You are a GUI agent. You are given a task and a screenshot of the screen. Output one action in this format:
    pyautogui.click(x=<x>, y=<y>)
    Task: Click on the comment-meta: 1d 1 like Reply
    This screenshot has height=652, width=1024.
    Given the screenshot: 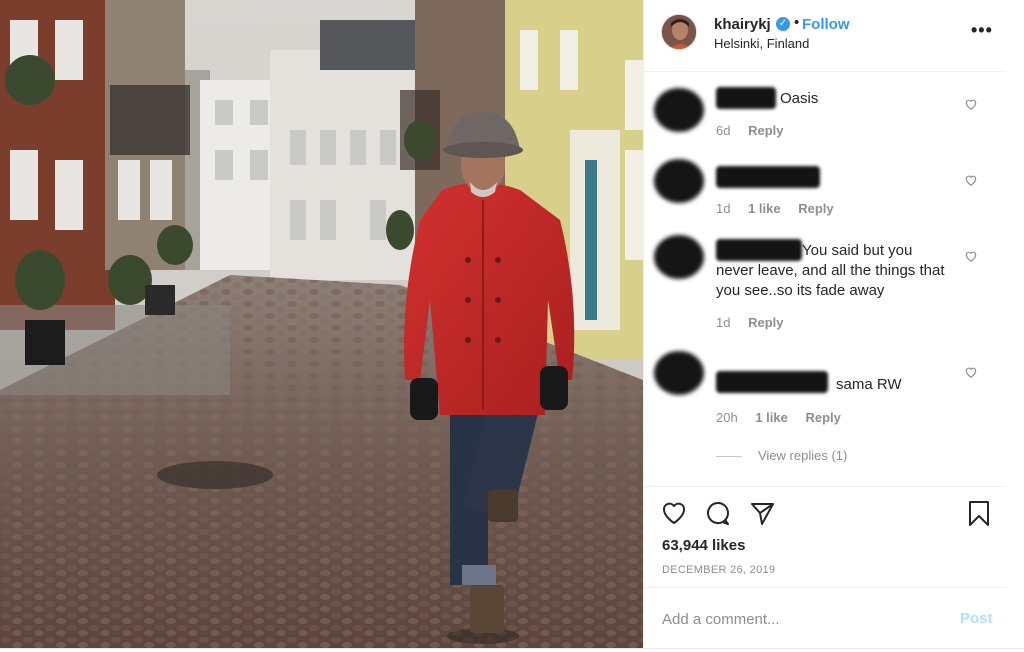 What is the action you would take?
    pyautogui.click(x=782, y=208)
    